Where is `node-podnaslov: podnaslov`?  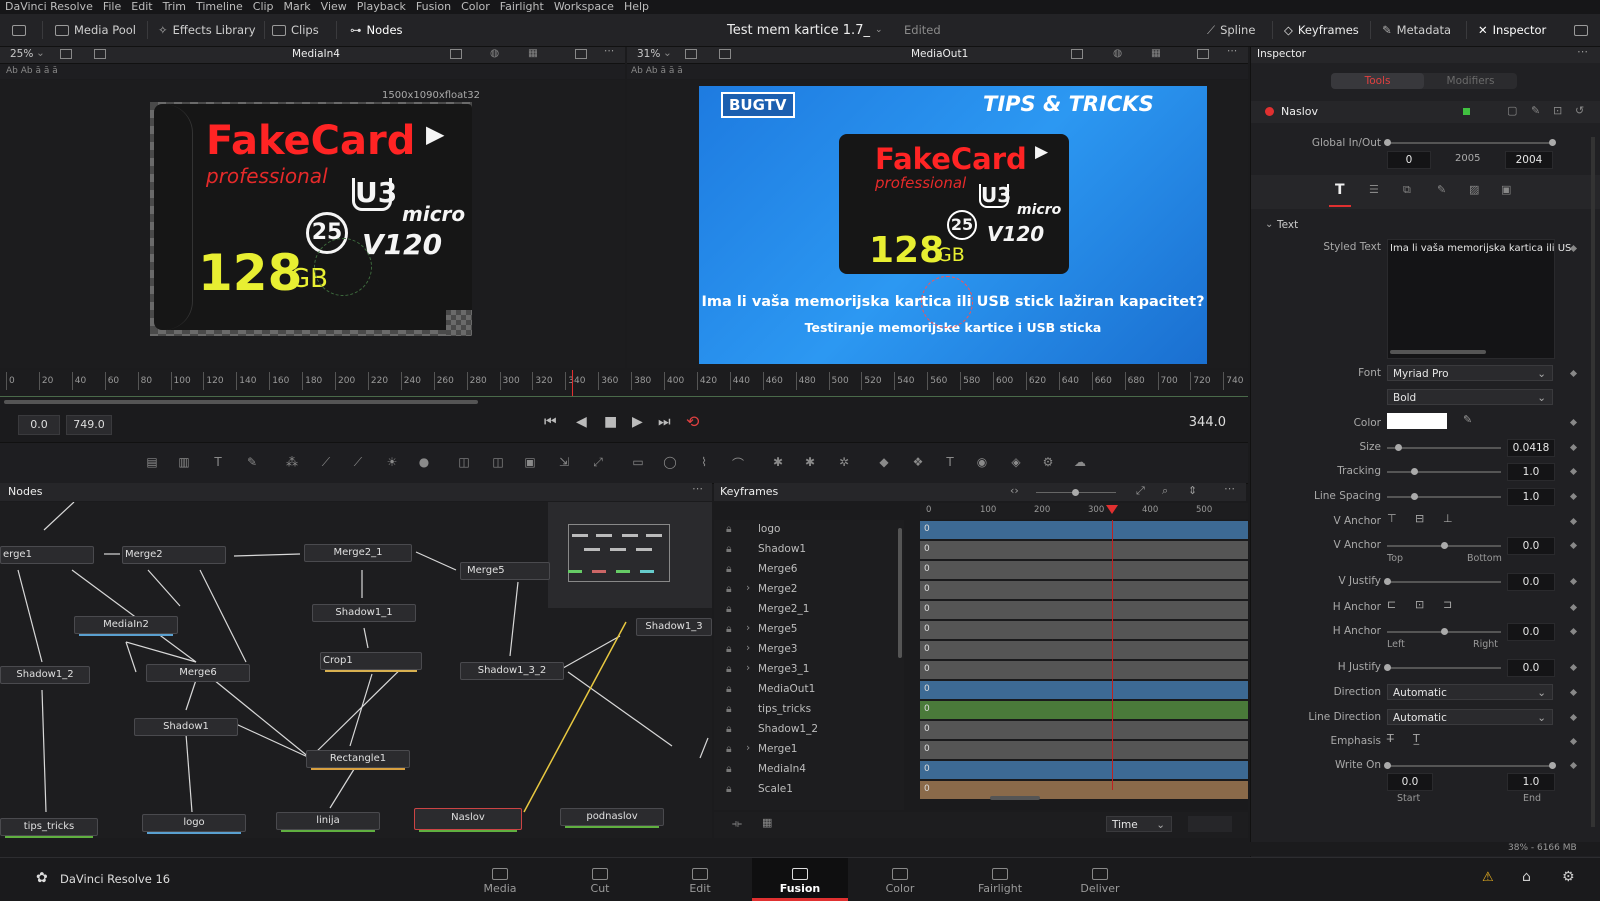 node-podnaslov: podnaslov is located at coordinates (612, 818).